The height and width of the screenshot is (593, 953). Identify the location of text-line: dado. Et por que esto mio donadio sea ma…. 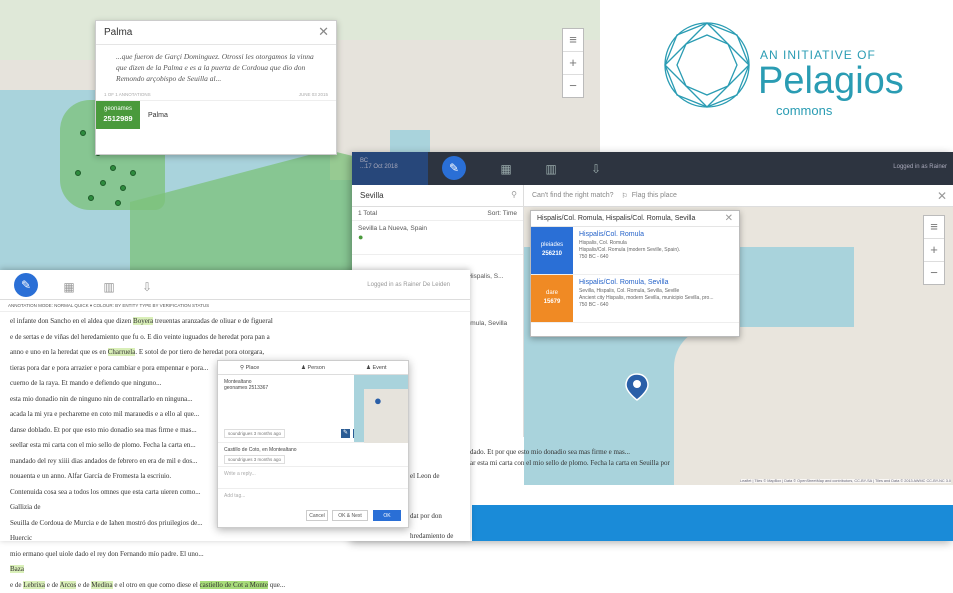
(570, 452).